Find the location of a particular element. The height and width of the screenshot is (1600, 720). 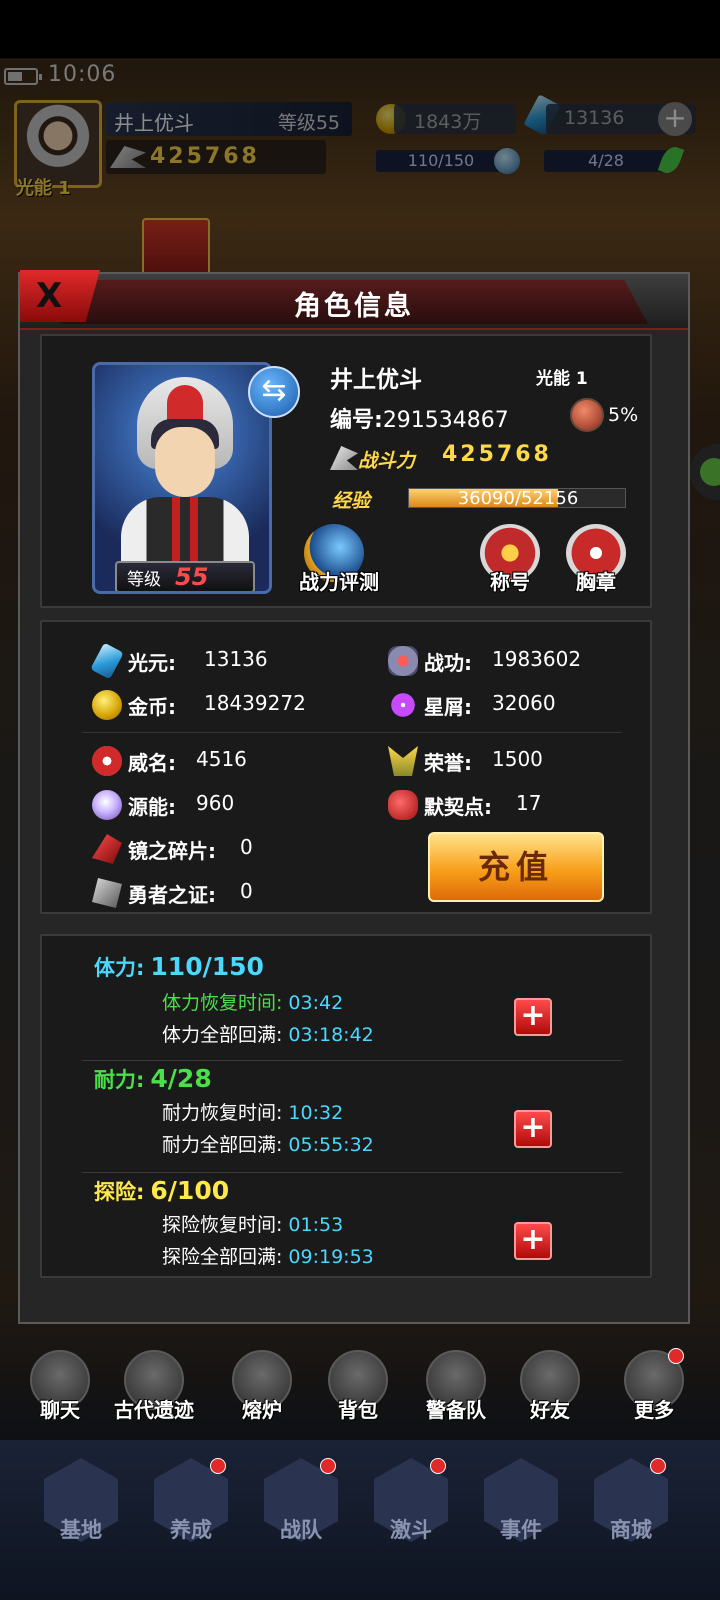

resource-label: 战功: is located at coordinates (448, 663).